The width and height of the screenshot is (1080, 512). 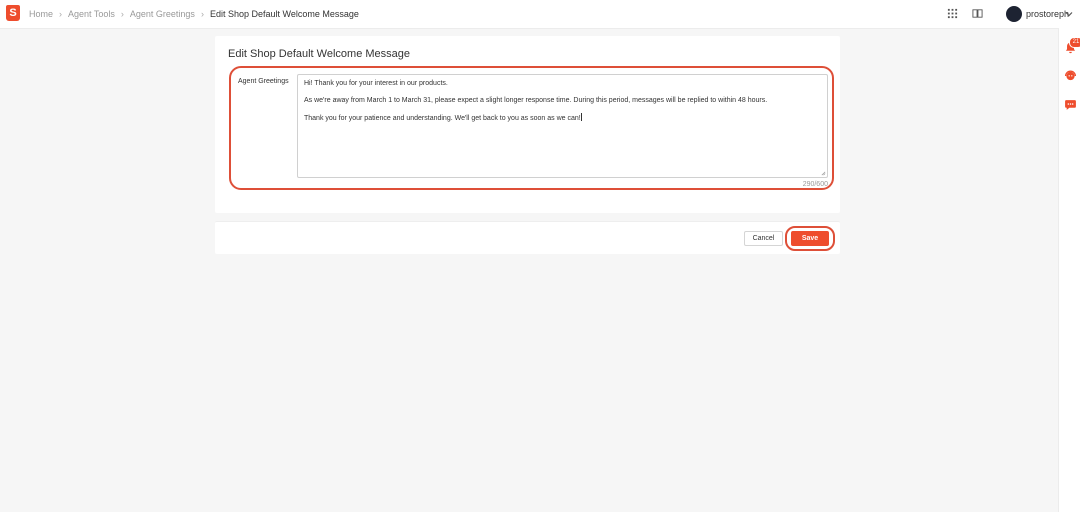 I want to click on chat-icon, so click(x=1070, y=104).